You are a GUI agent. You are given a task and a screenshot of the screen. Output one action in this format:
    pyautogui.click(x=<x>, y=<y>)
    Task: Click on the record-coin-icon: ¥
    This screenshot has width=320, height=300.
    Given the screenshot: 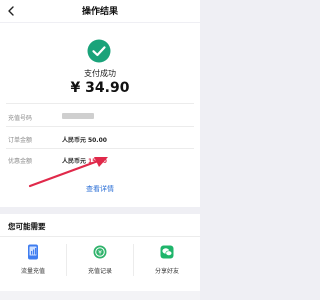 What is the action you would take?
    pyautogui.click(x=100, y=252)
    